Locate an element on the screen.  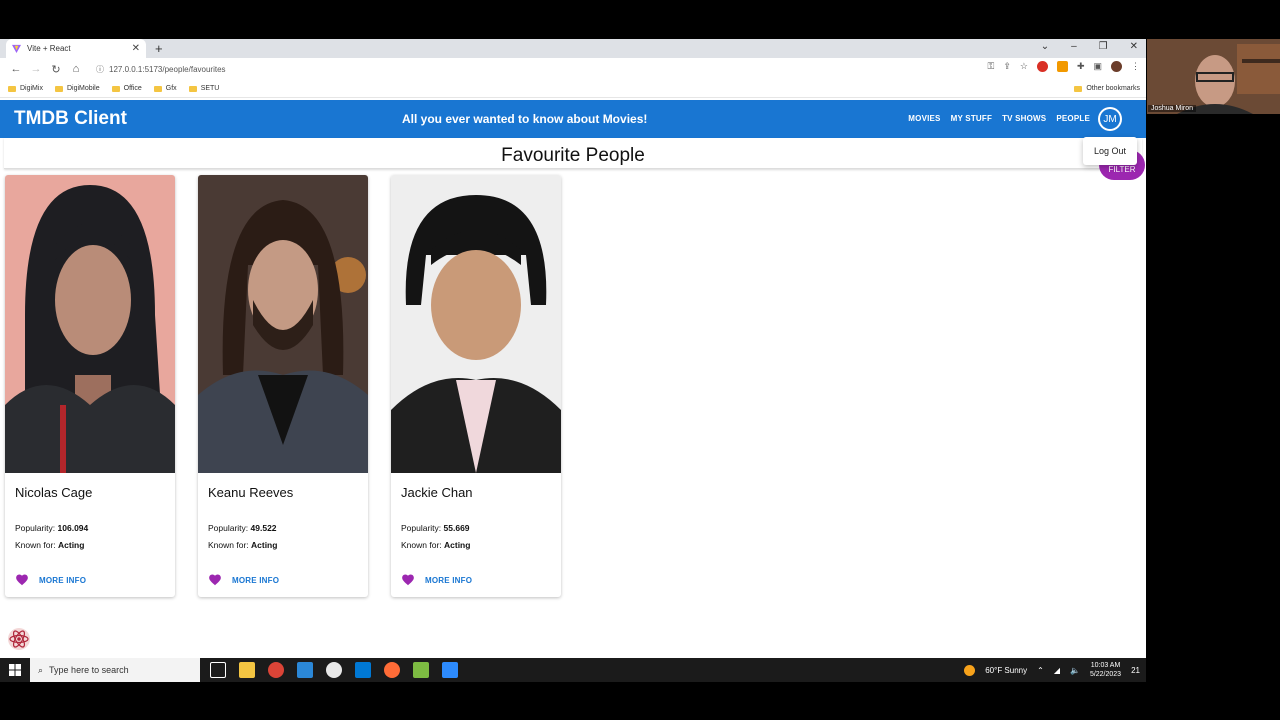
taskbar-search: ⌕ Type here to search is located at coordinates (115, 670).